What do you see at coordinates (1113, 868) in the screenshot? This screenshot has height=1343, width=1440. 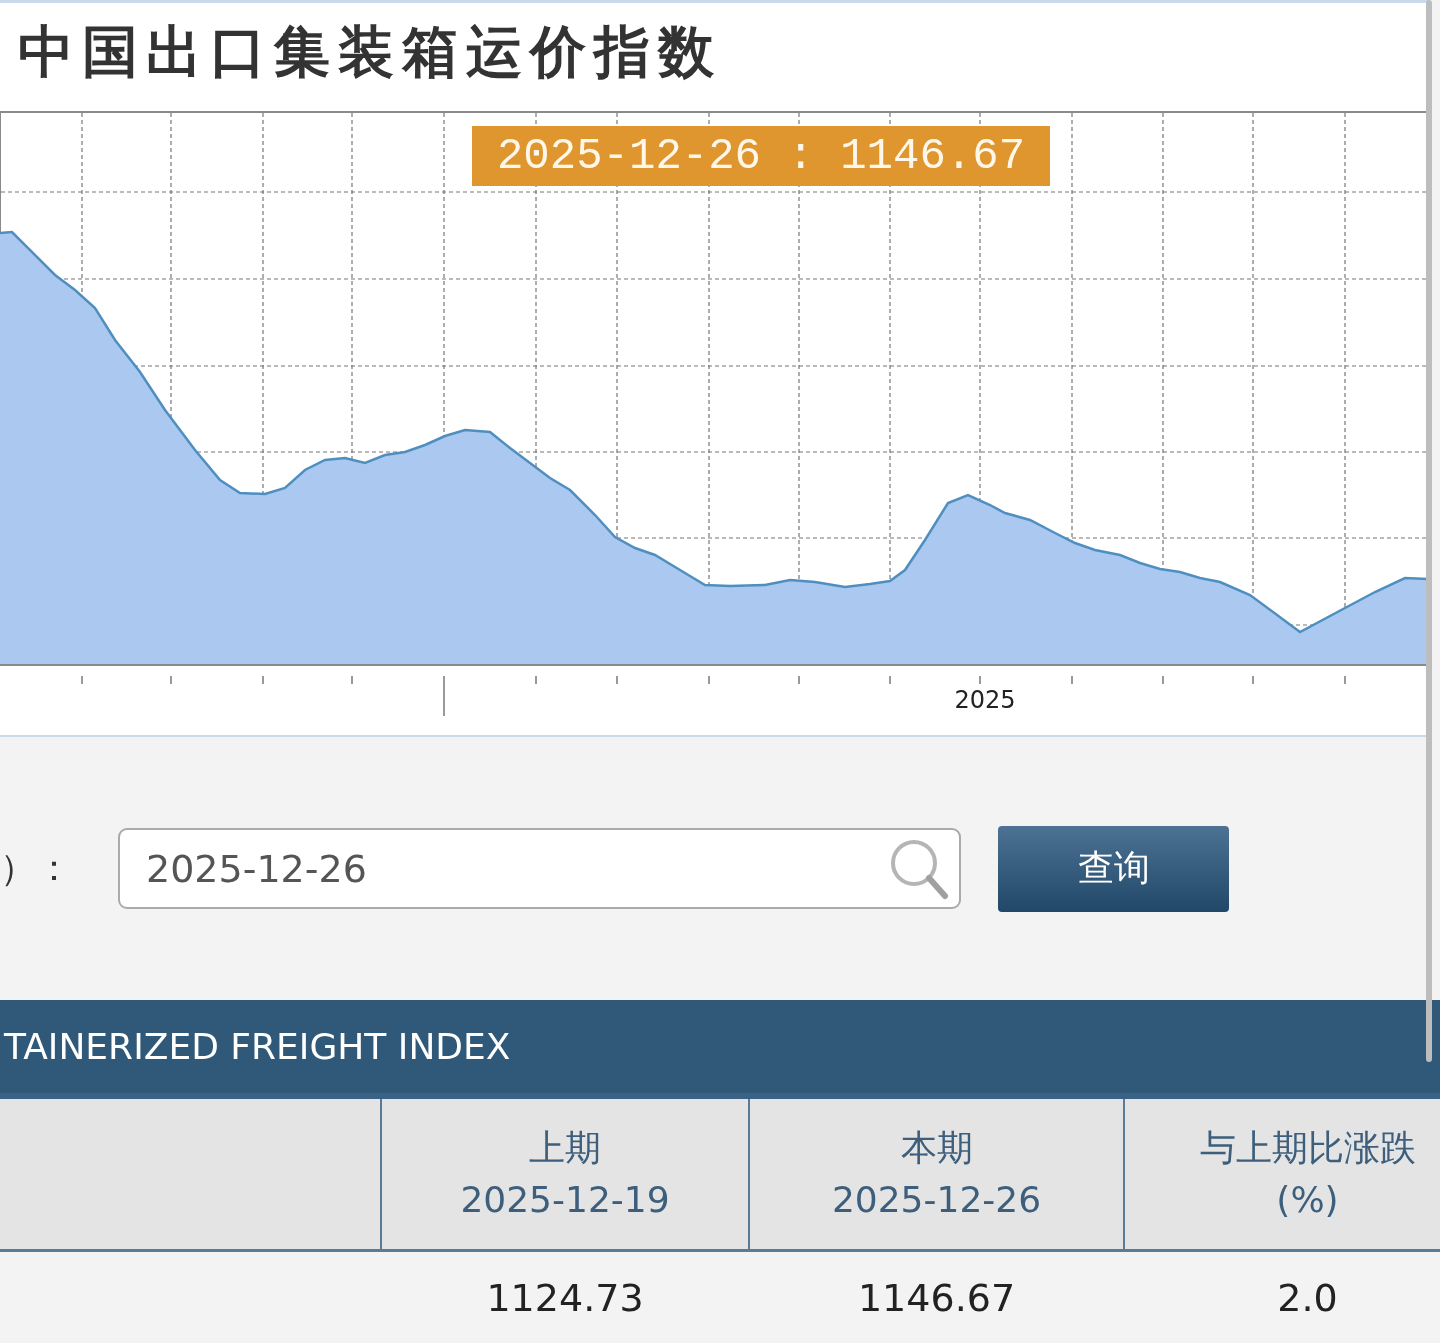 I see `query-button: 查询` at bounding box center [1113, 868].